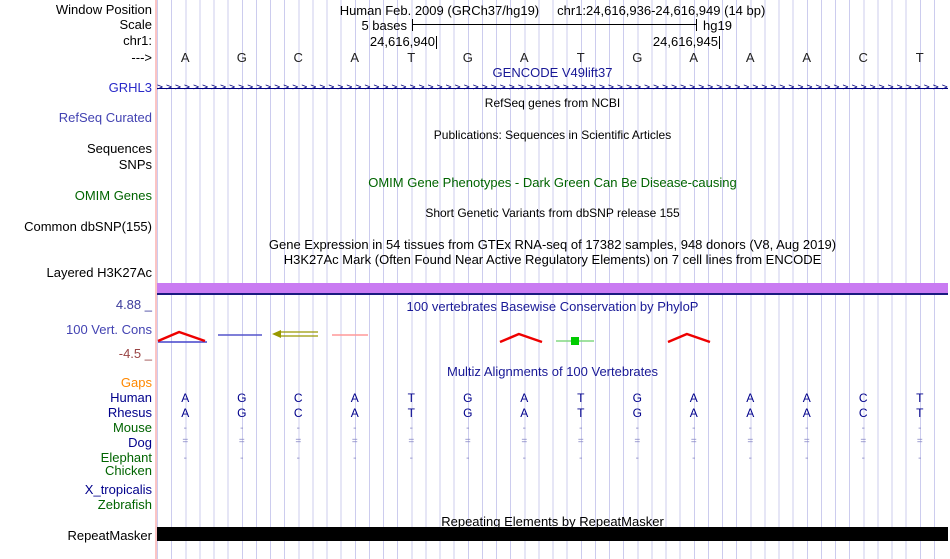  I want to click on rhesus-base-9: G, so click(637, 413).